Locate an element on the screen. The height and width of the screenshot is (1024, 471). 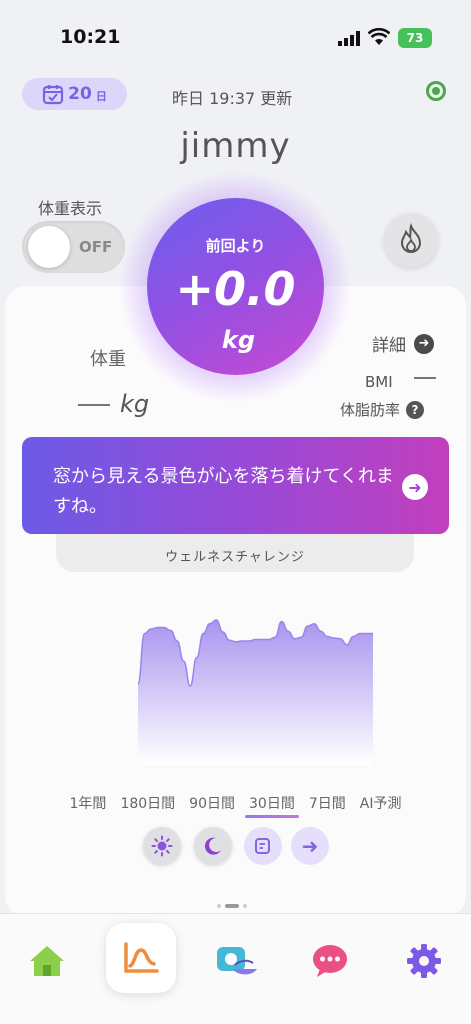
flame-button is located at coordinates (411, 240).